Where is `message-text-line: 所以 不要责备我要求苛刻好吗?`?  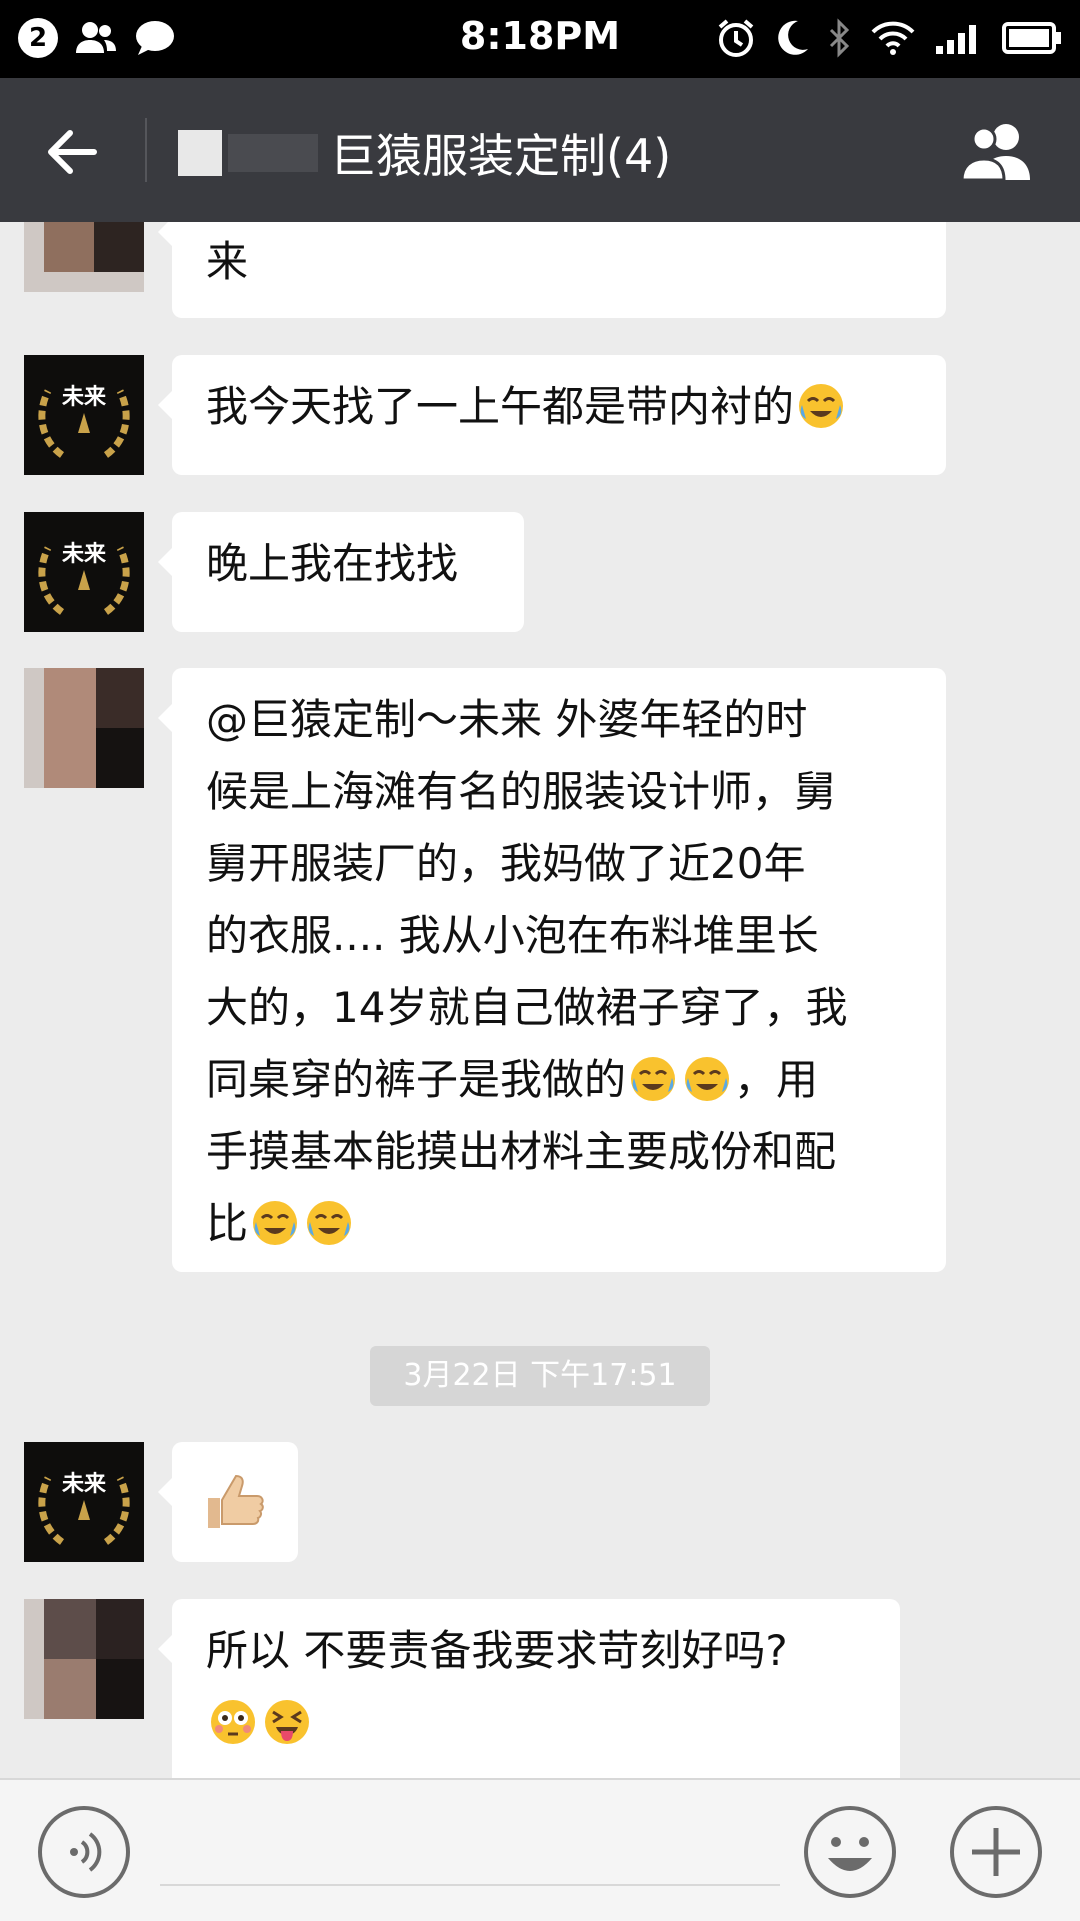 message-text-line: 所以 不要责备我要求苛刻好吗? is located at coordinates (497, 1650).